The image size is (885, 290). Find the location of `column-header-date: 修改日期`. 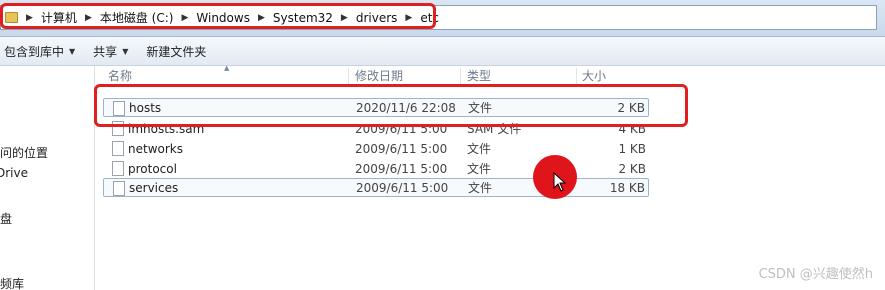

column-header-date: 修改日期 is located at coordinates (405, 75).